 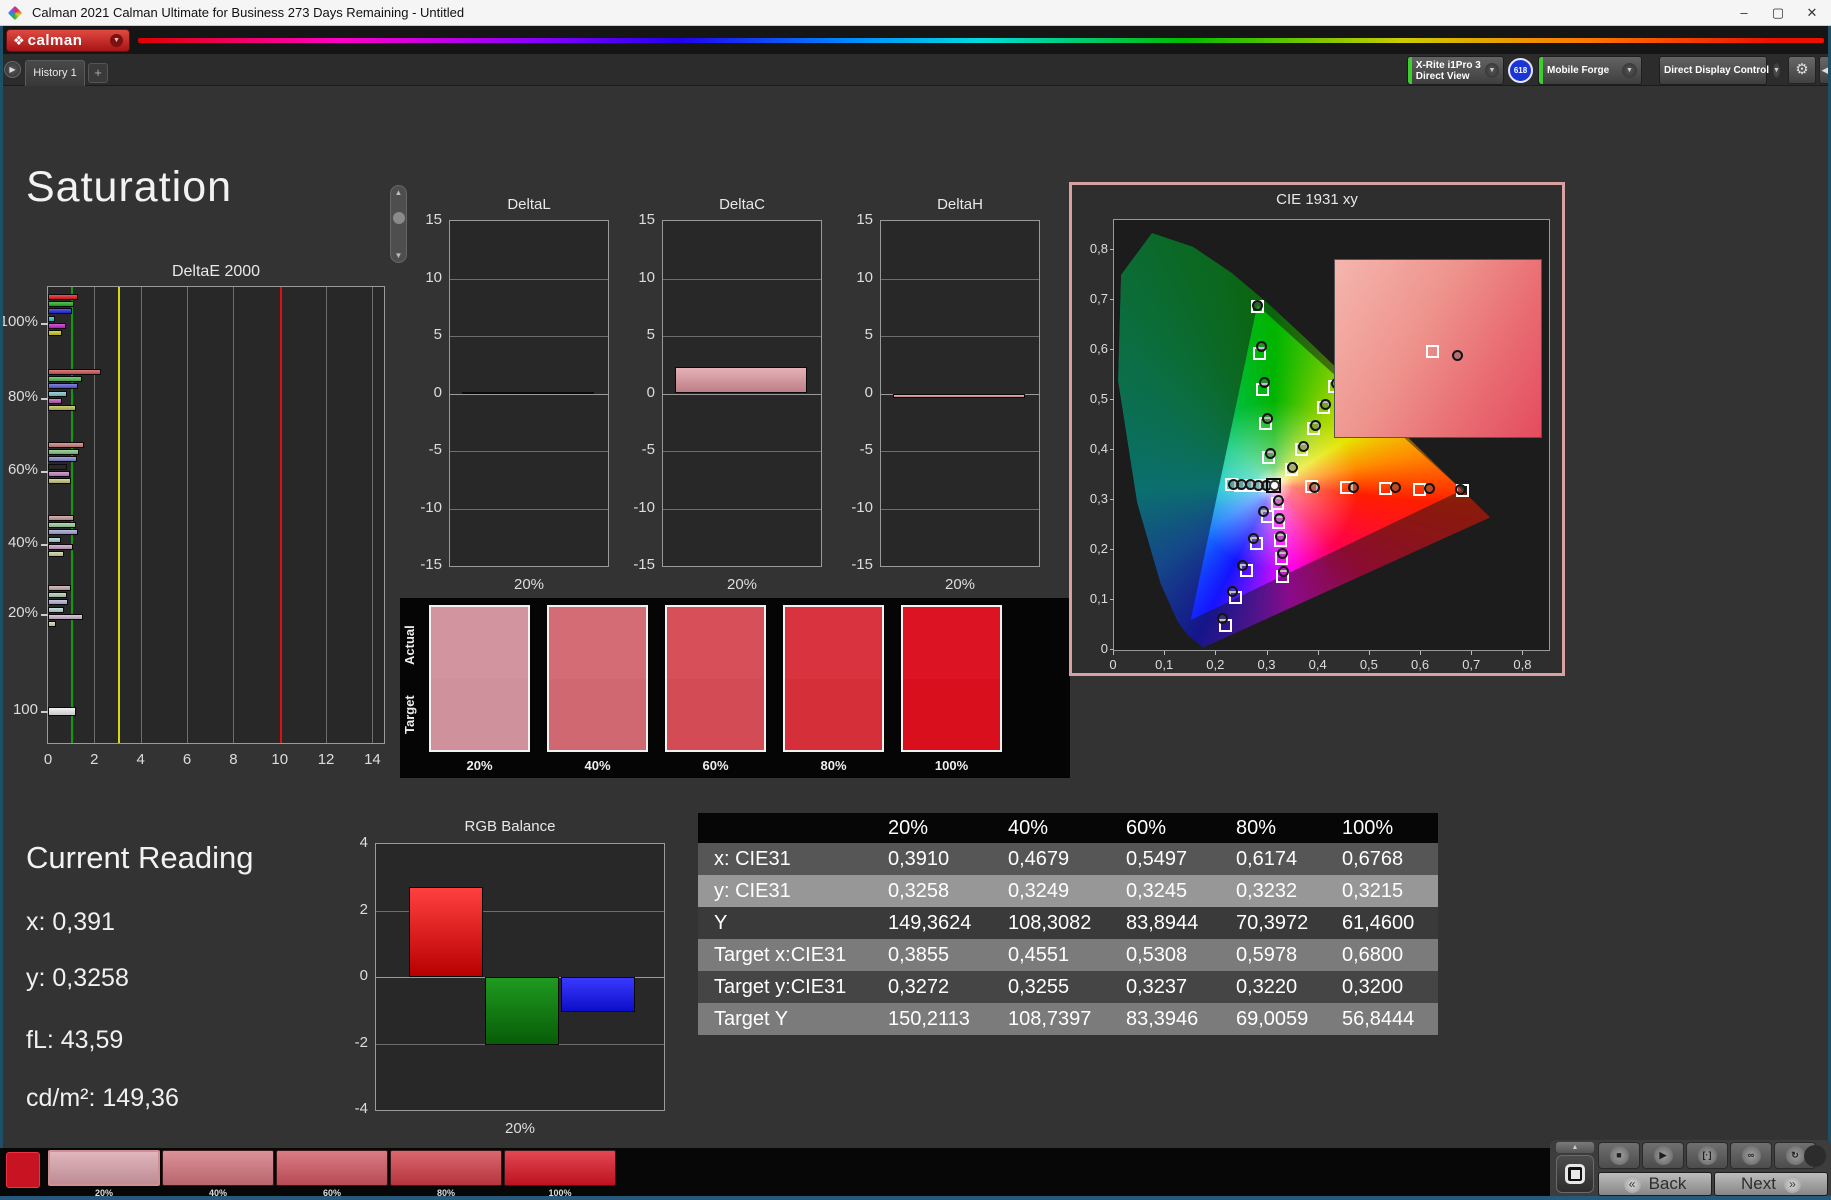 I want to click on color-checker-chip, so click(x=23, y=1170).